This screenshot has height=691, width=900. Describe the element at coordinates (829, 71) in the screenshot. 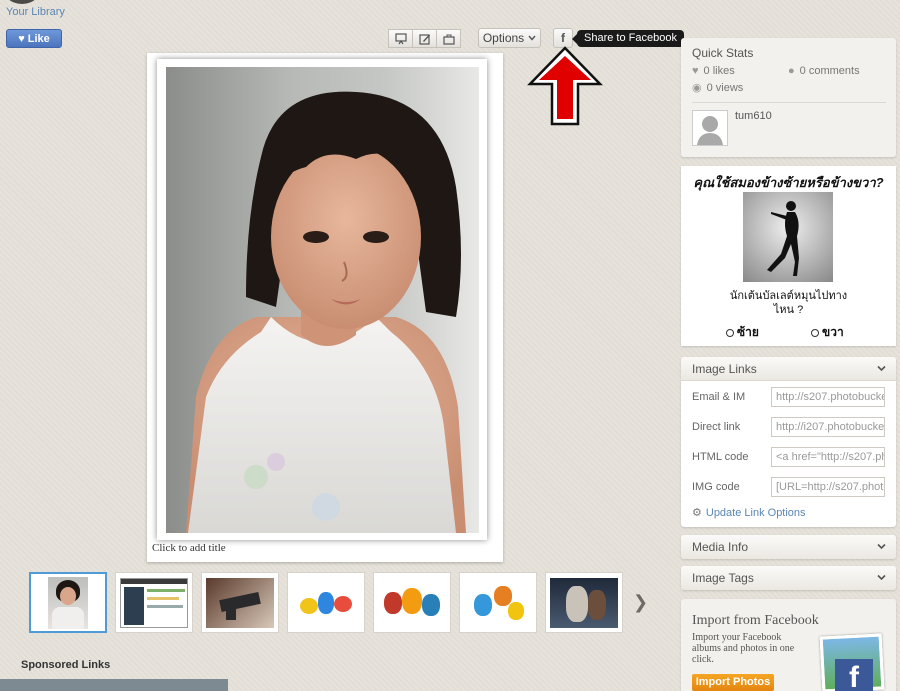

I see `comments-count: 0 comments` at that location.